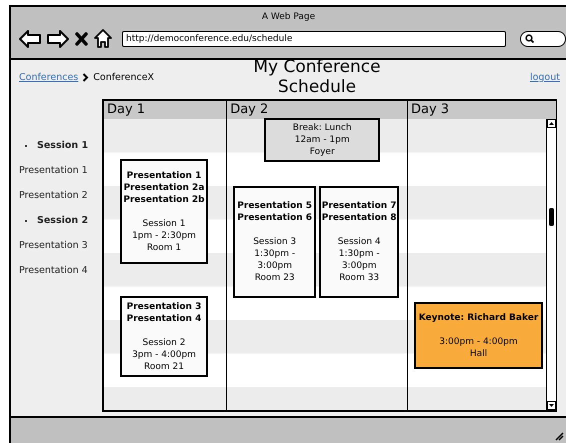 The width and height of the screenshot is (566, 443). I want to click on event-card: Presentation 5 Presentation 6 Session 3 1:30pm - 3:00pm Room 23, so click(274, 242).